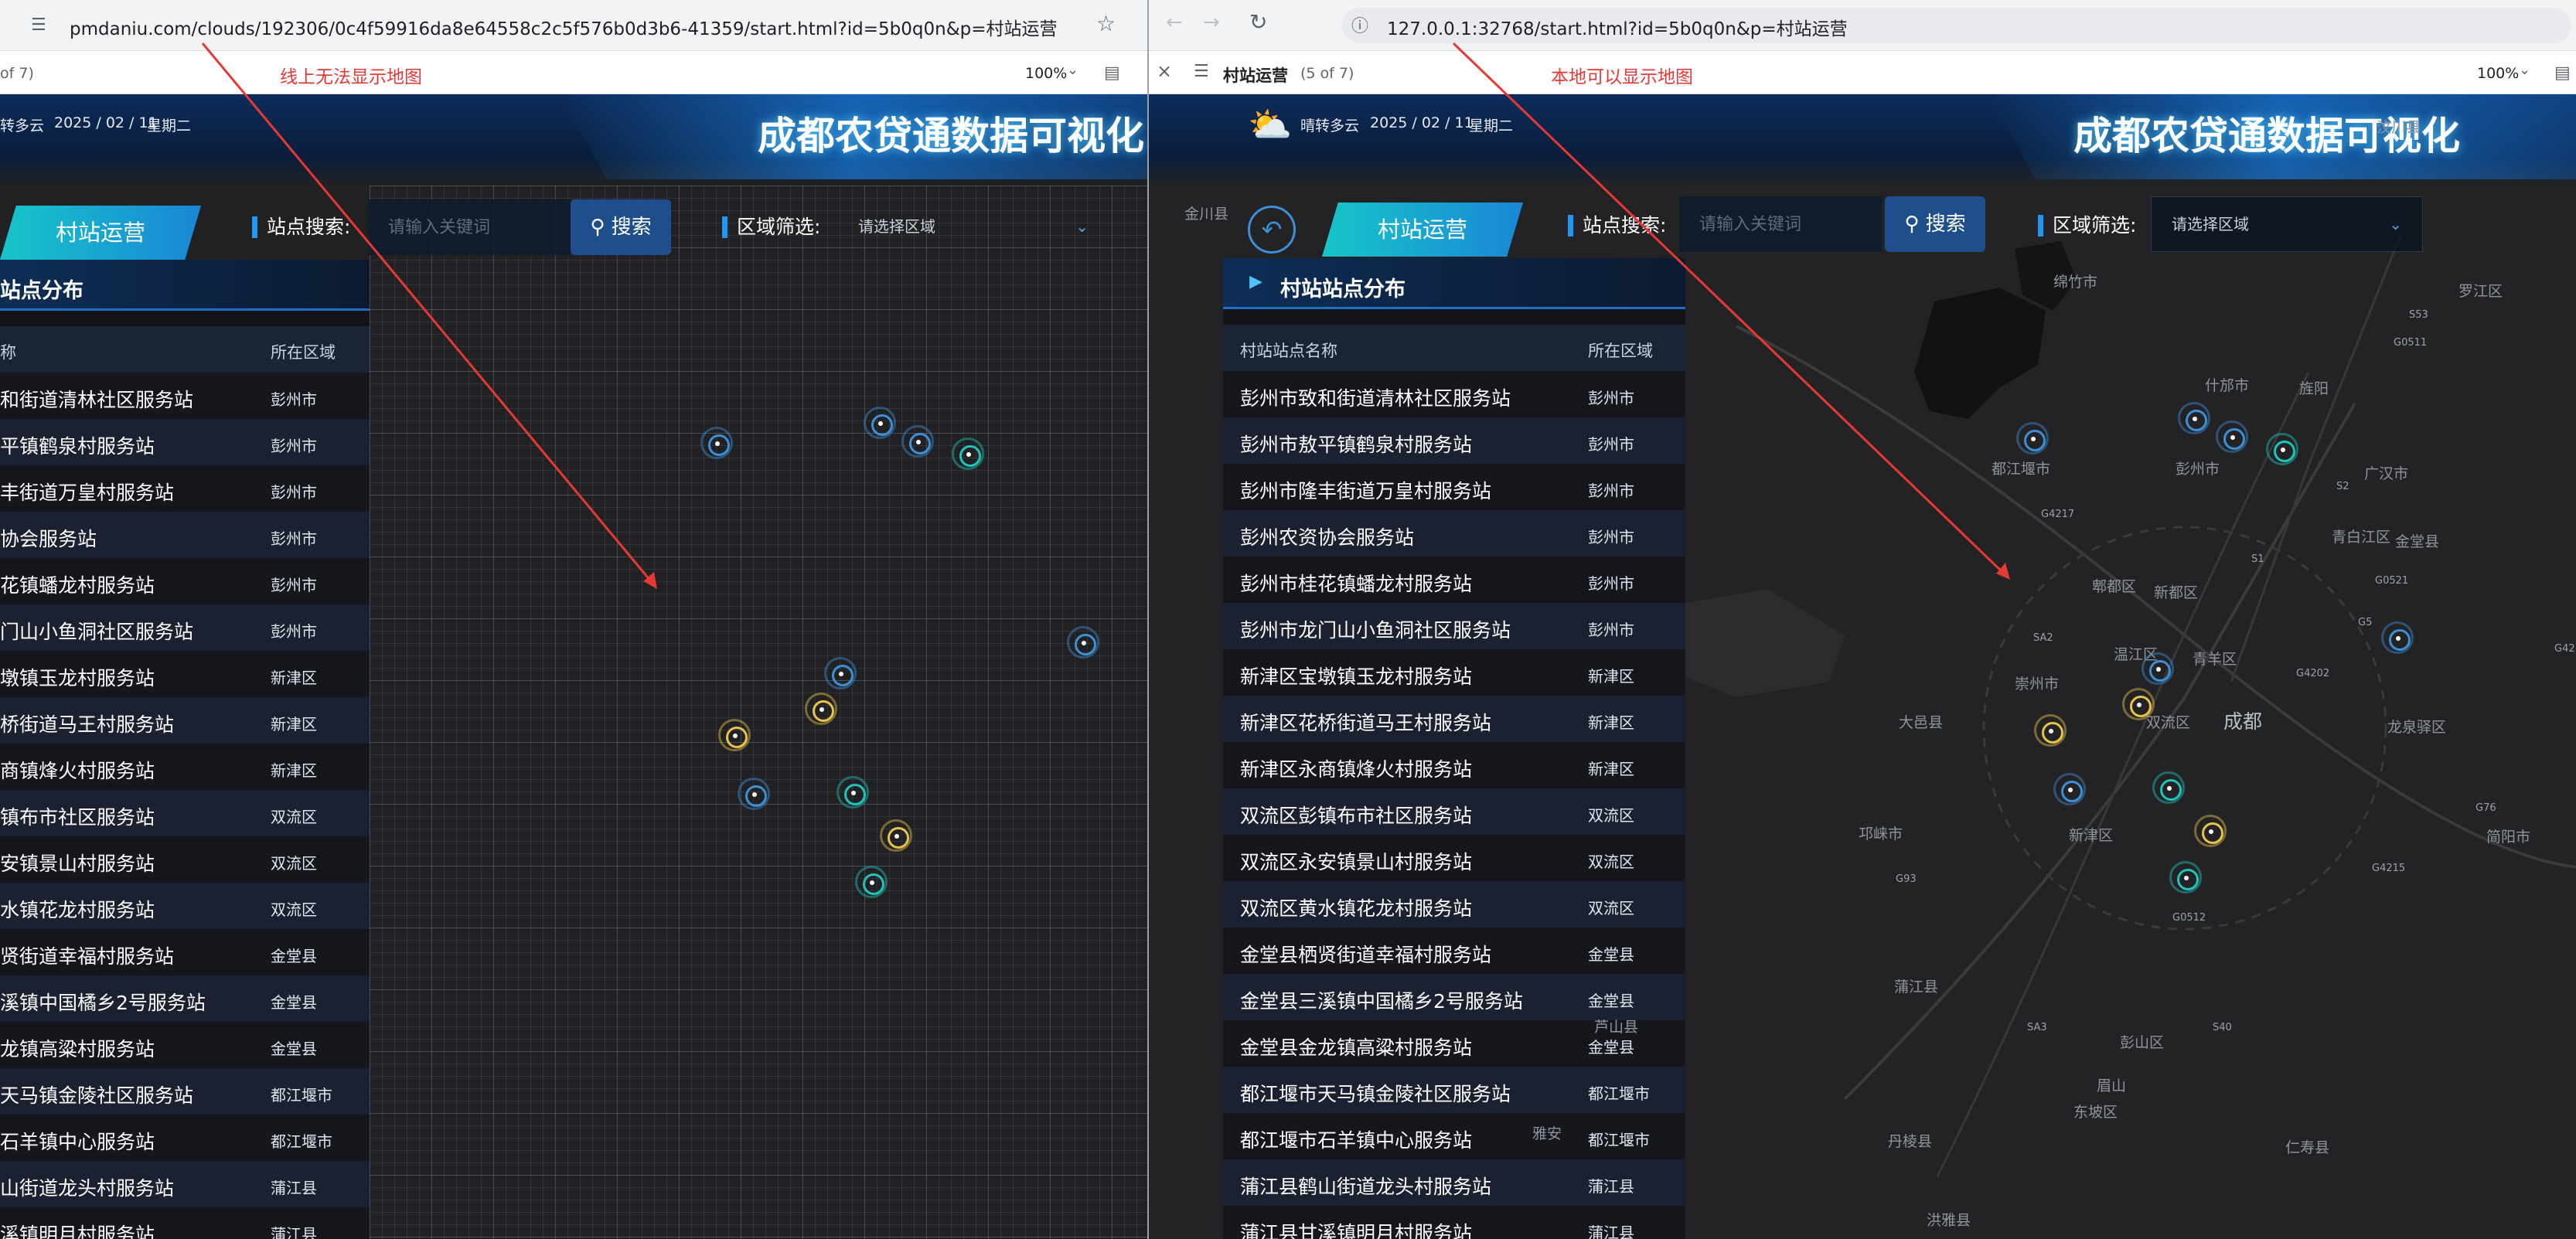 This screenshot has width=2576, height=1239. I want to click on map-place-label: 丹棱县, so click(1911, 1141).